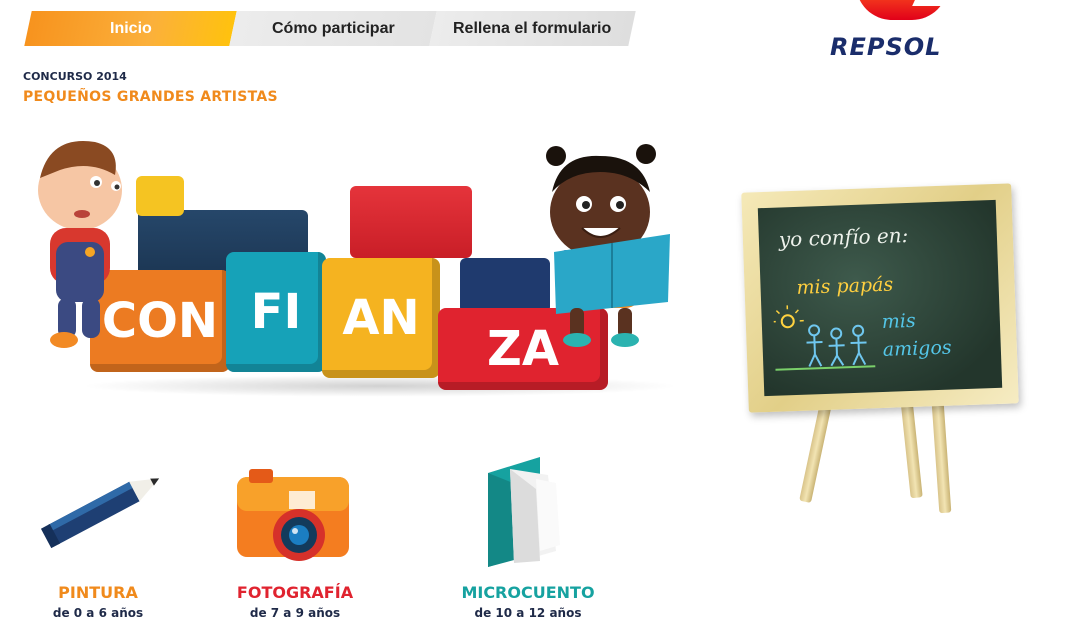  I want to click on tab-inicio-label: Inicio, so click(130, 28).